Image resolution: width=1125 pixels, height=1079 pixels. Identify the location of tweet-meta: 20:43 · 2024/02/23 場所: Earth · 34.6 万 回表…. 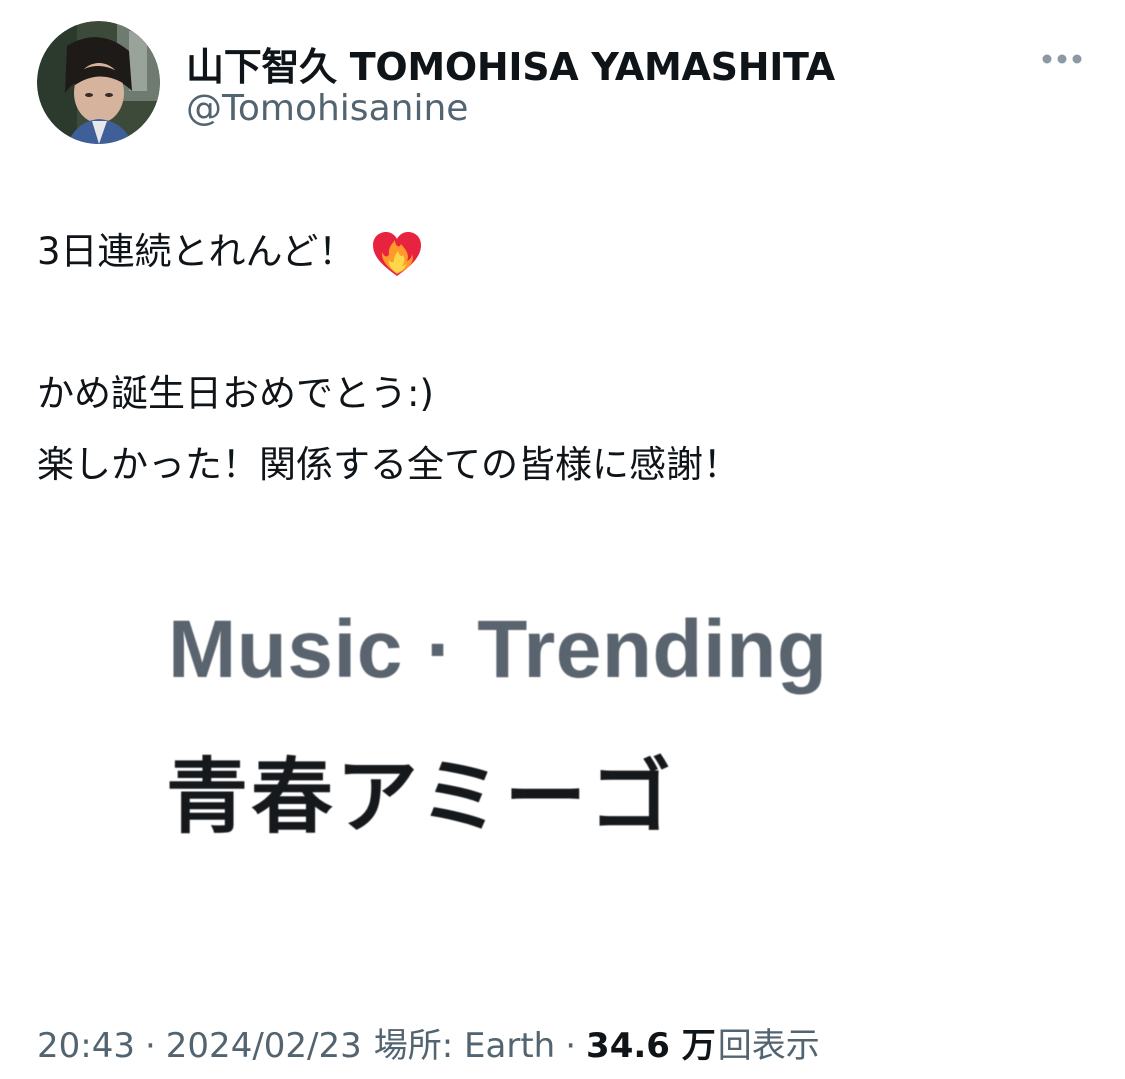
(428, 1042).